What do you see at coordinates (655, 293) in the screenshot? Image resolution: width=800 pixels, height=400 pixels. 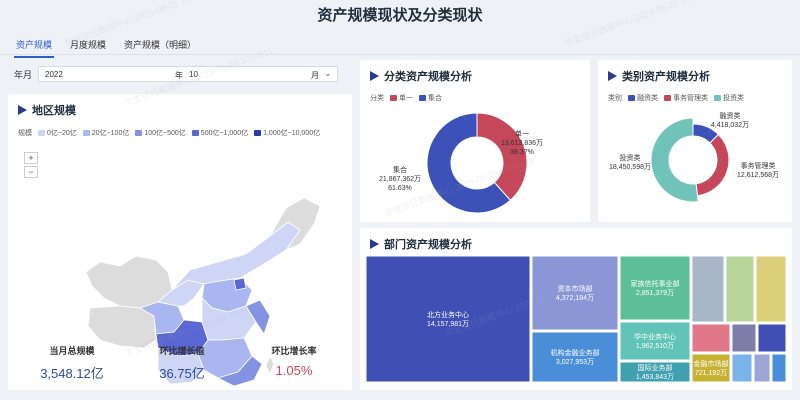 I see `treemap-cell-value: 2,851,379万` at bounding box center [655, 293].